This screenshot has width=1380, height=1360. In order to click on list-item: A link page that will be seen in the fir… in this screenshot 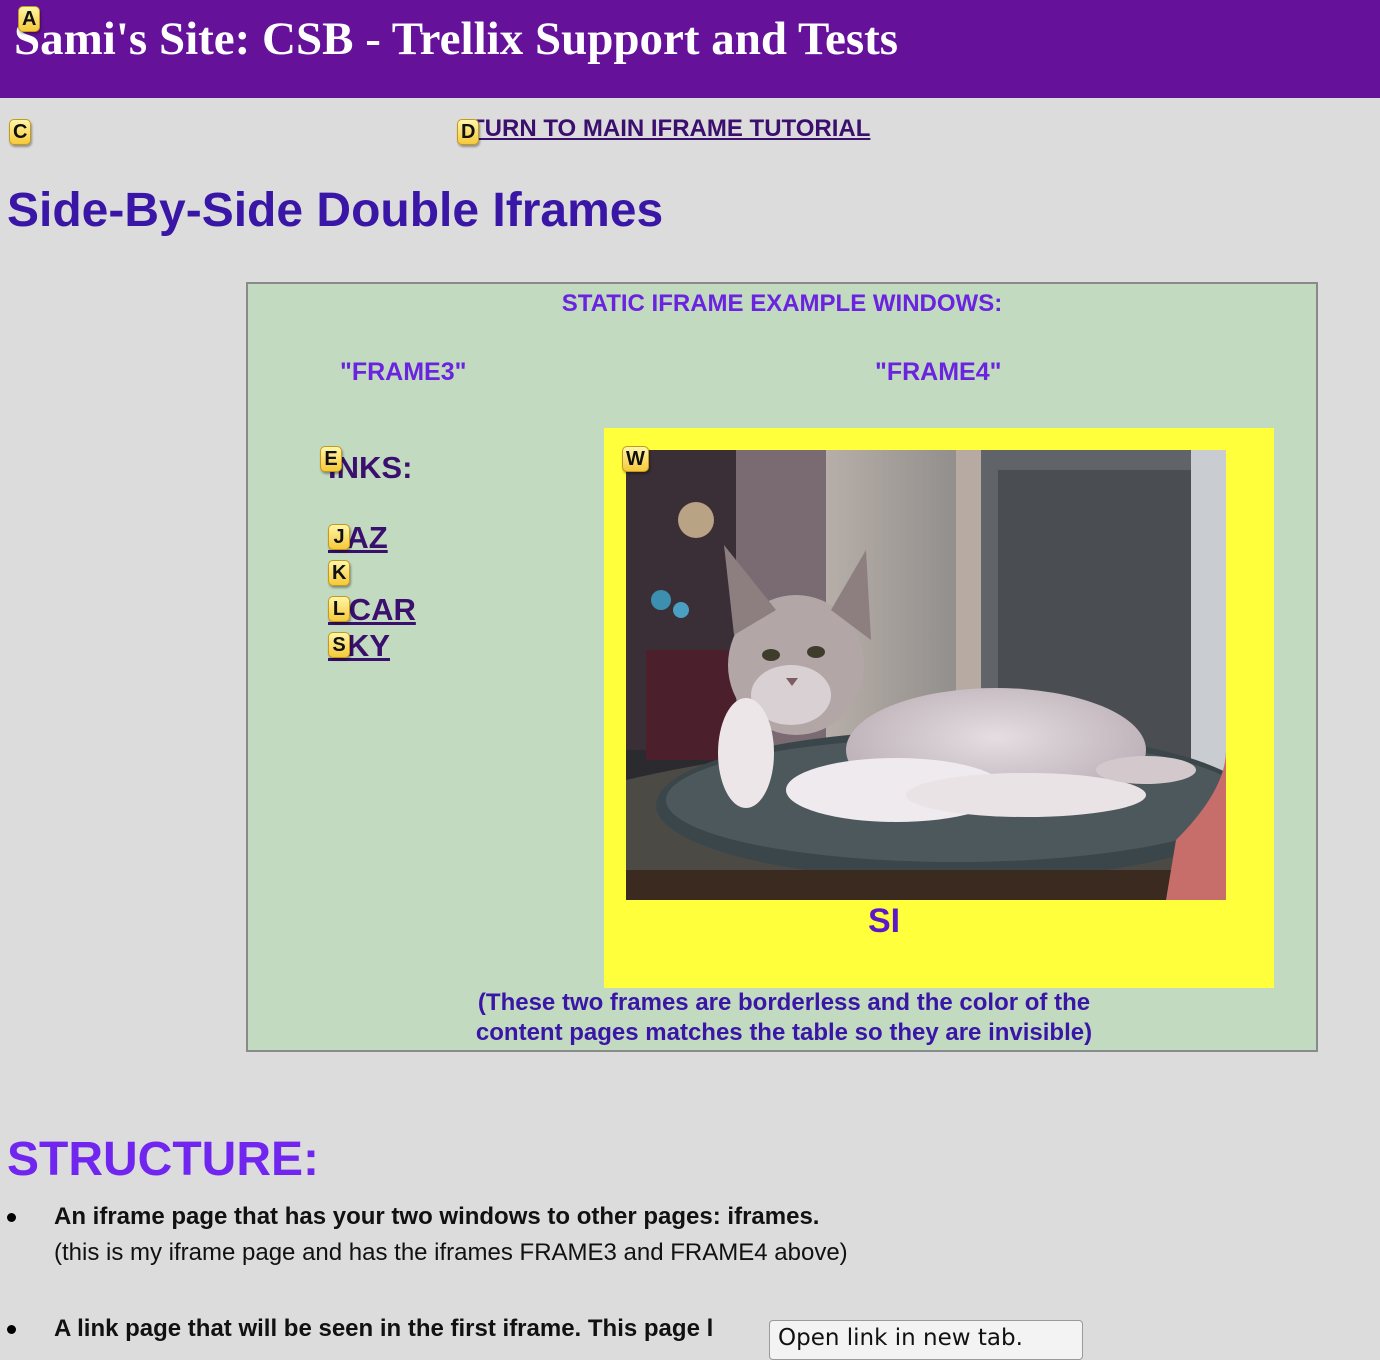, I will do `click(690, 1329)`.